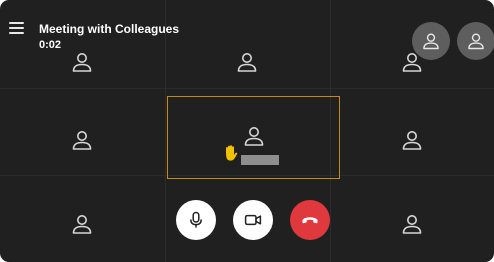  What do you see at coordinates (16, 28) in the screenshot?
I see `menu-icon` at bounding box center [16, 28].